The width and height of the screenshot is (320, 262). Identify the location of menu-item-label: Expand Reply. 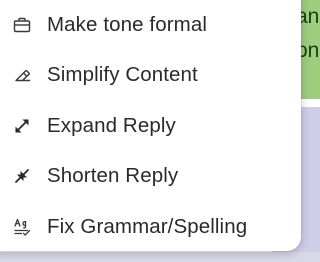
(111, 125).